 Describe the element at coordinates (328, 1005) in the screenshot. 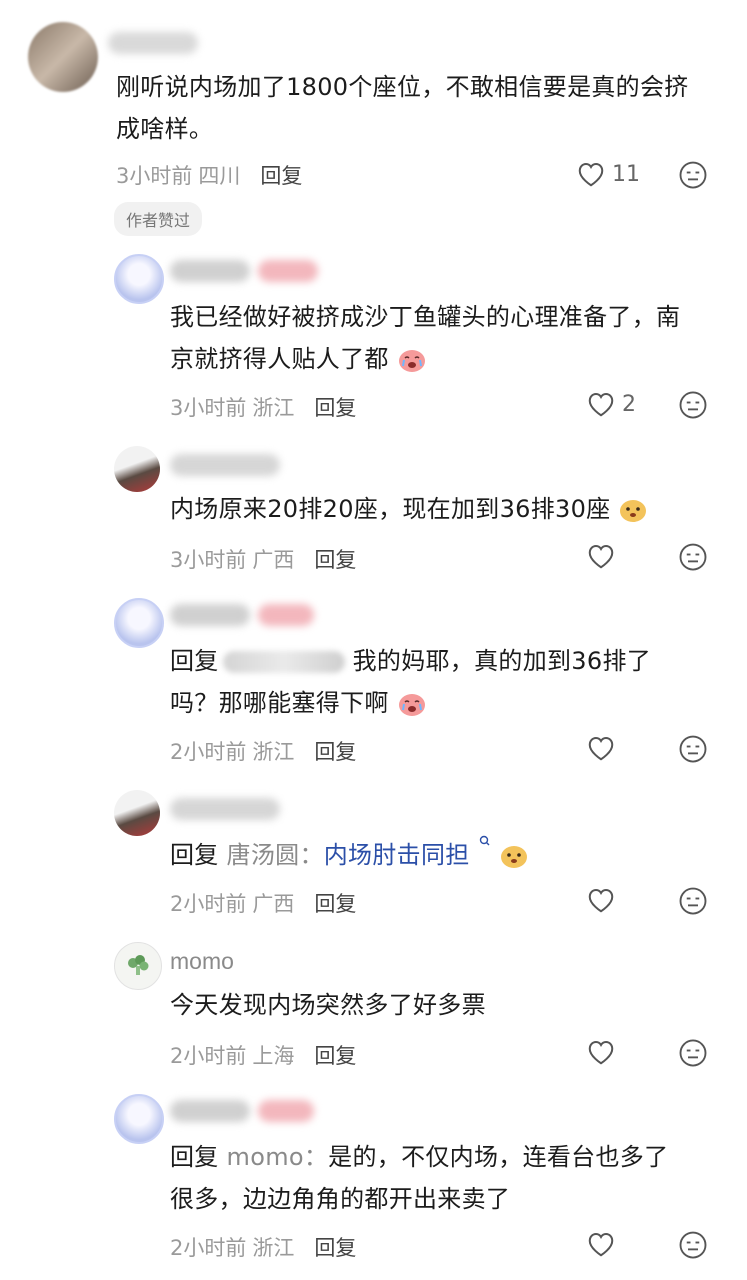

I see `comment-text: 今天发现内场突然多了好多票` at that location.